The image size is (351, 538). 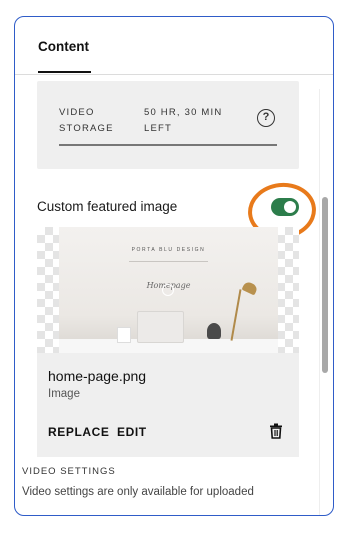 I want to click on image-thumbnail: PORTA BLU DESIGN Homepage, so click(x=168, y=290).